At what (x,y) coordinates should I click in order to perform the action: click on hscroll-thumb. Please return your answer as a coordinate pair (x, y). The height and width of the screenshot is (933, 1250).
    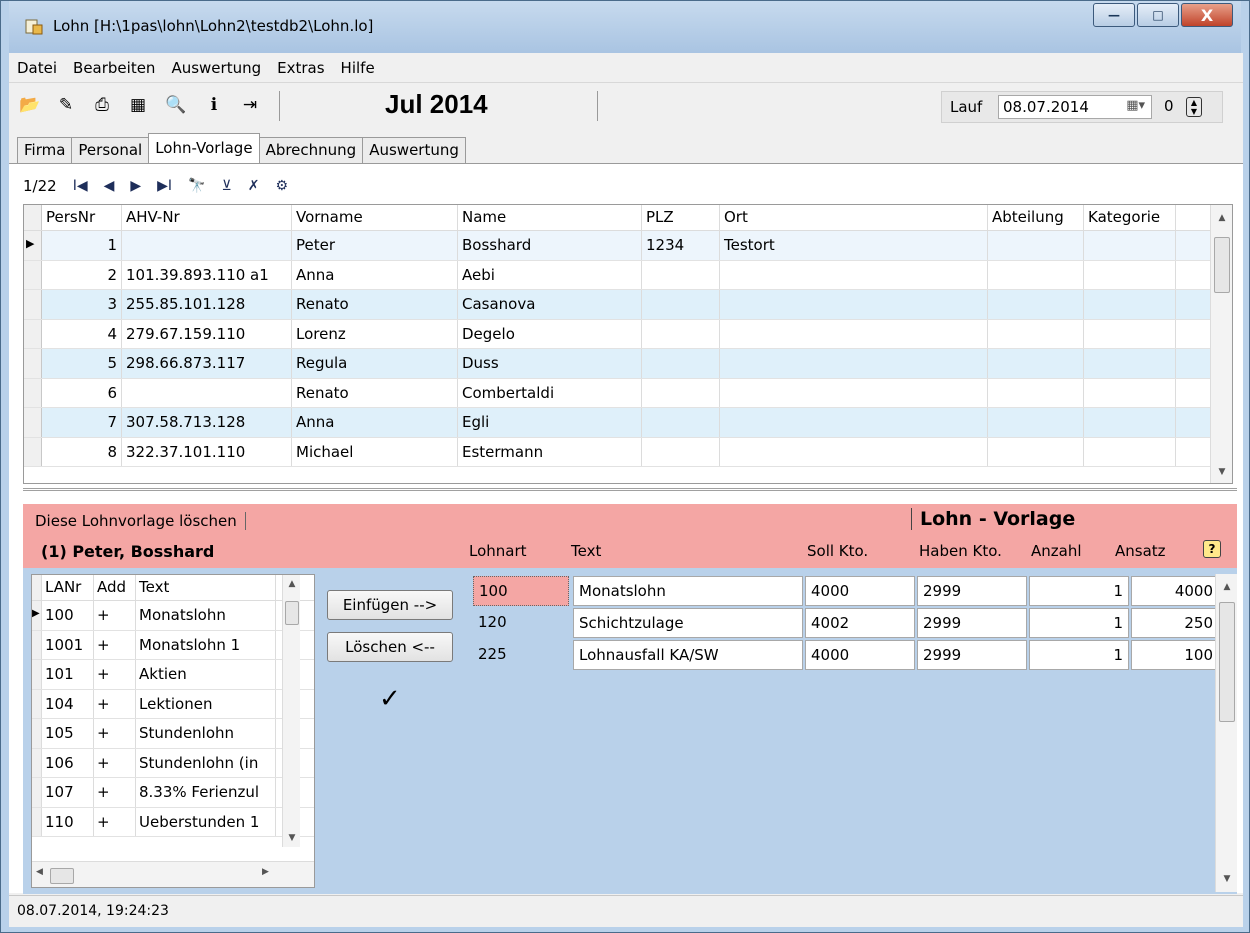
    Looking at the image, I should click on (62, 876).